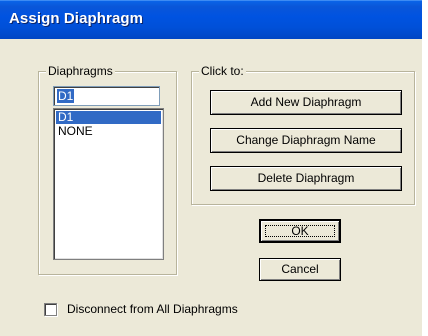 The width and height of the screenshot is (428, 336). I want to click on cancel-button: Cancel, so click(300, 269).